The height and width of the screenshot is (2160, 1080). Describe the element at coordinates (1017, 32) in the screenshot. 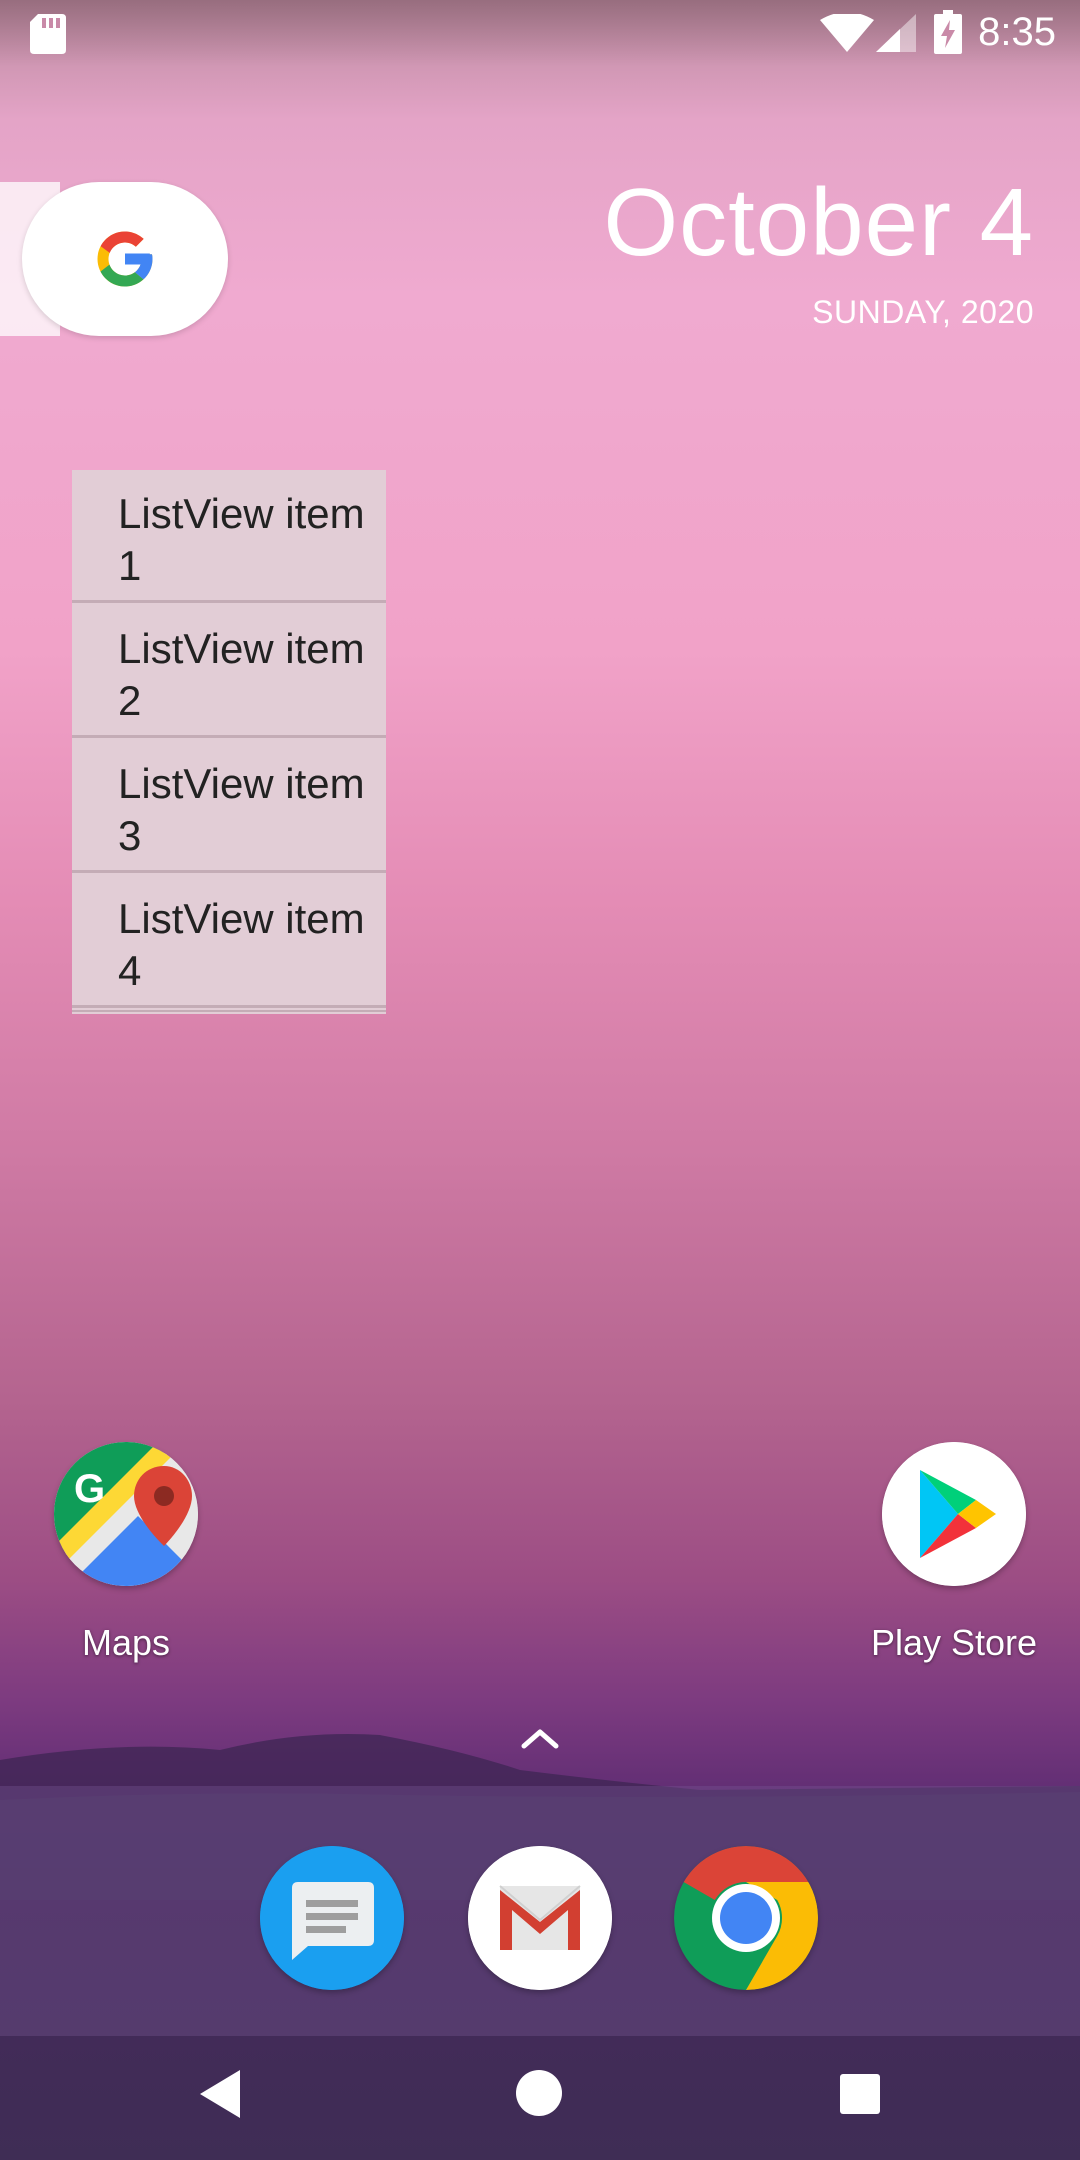

I see `status-time: 8:35` at that location.